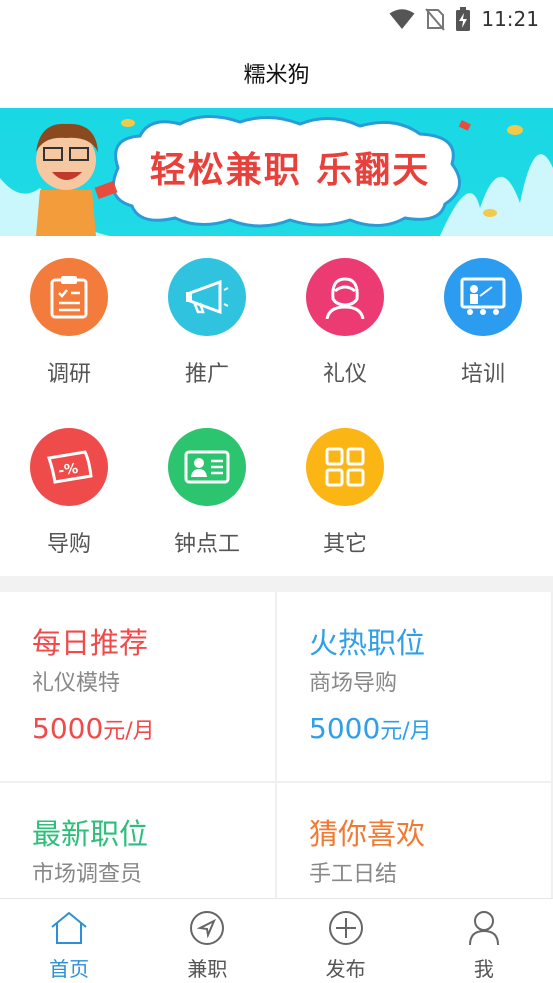  Describe the element at coordinates (435, 19) in the screenshot. I see `no-sim-icon` at that location.